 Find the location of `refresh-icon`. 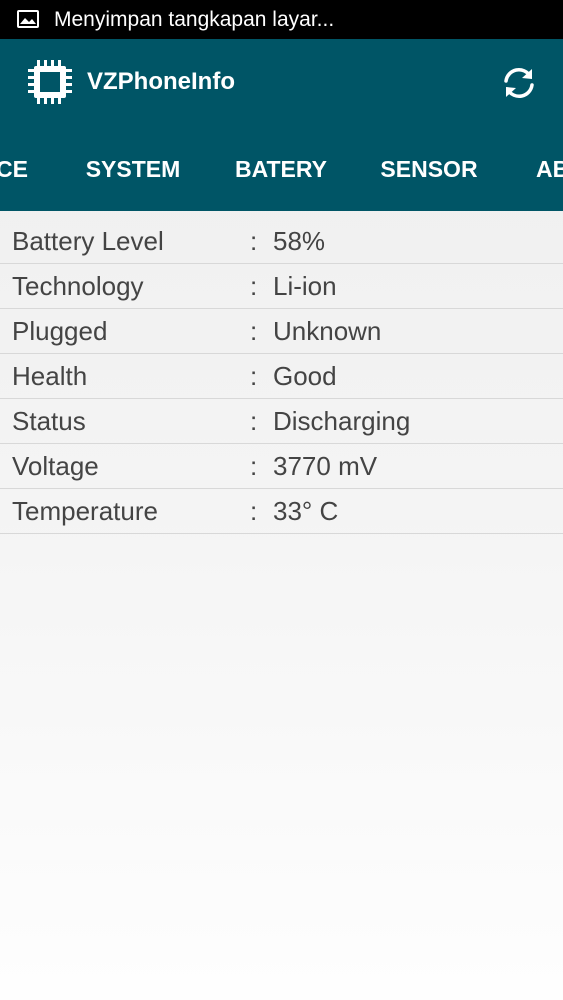

refresh-icon is located at coordinates (519, 83).